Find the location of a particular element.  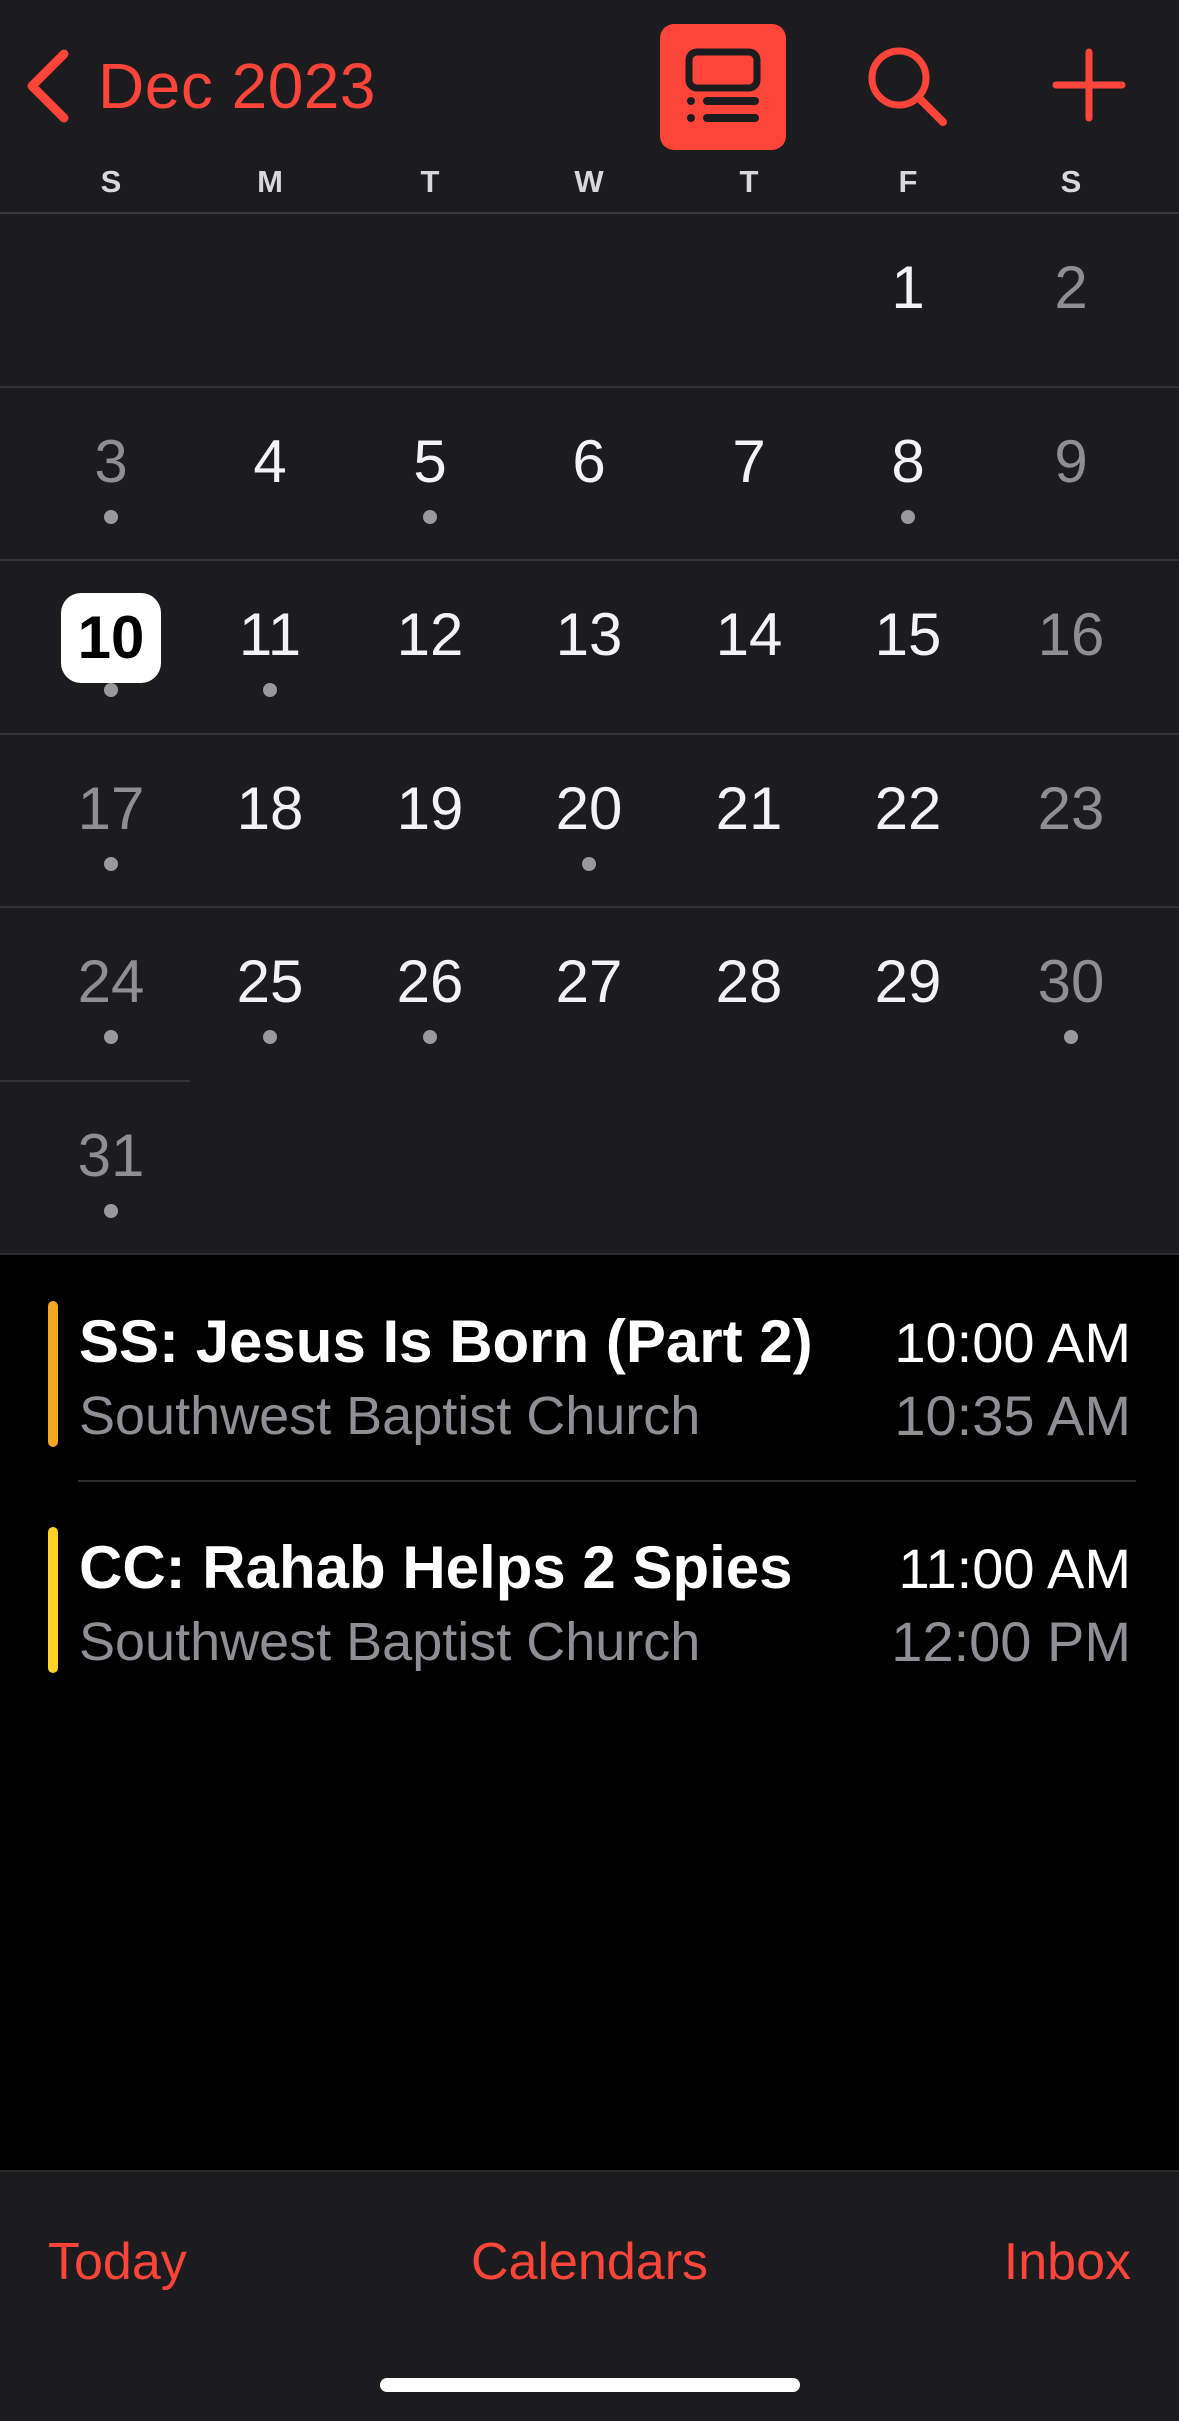

month-title: Dec 2023 is located at coordinates (237, 86).